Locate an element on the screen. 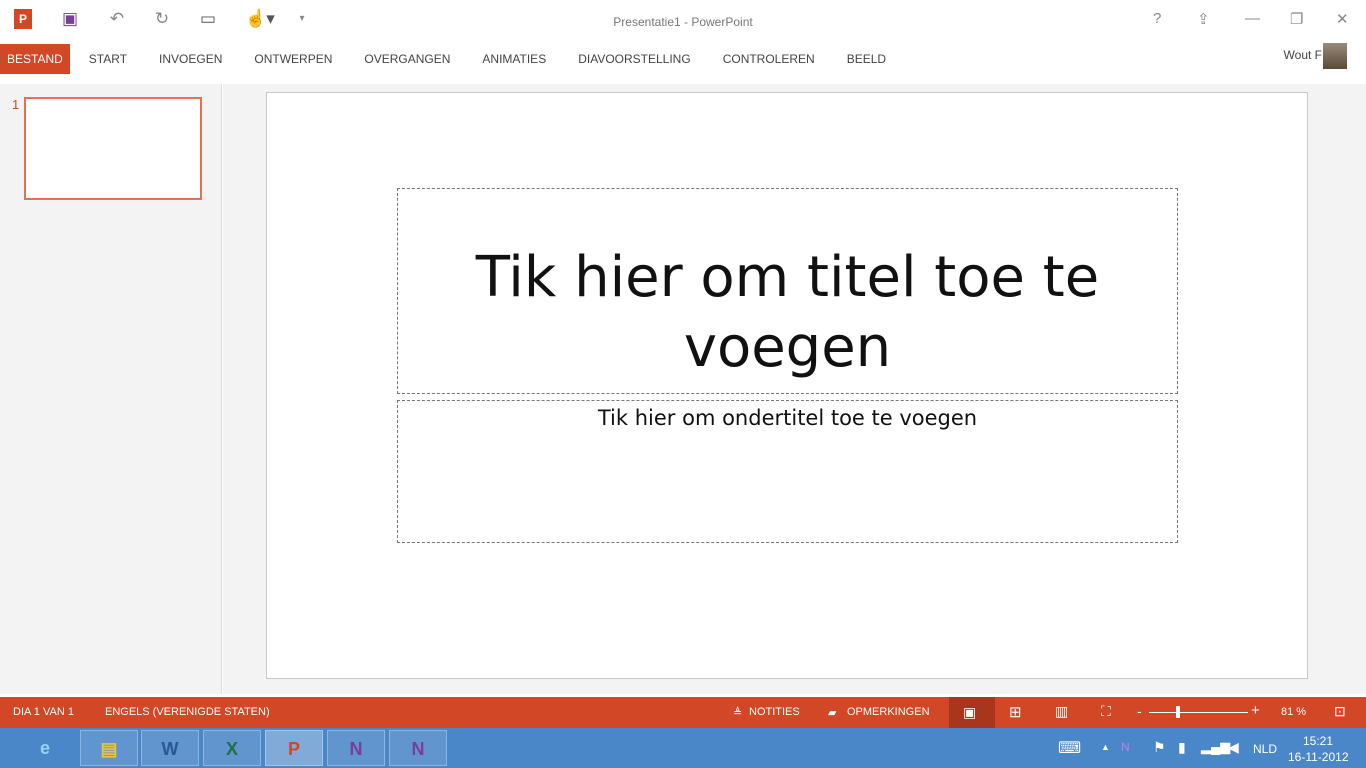 The width and height of the screenshot is (1366, 768). zoom-slider is located at coordinates (1198, 712).